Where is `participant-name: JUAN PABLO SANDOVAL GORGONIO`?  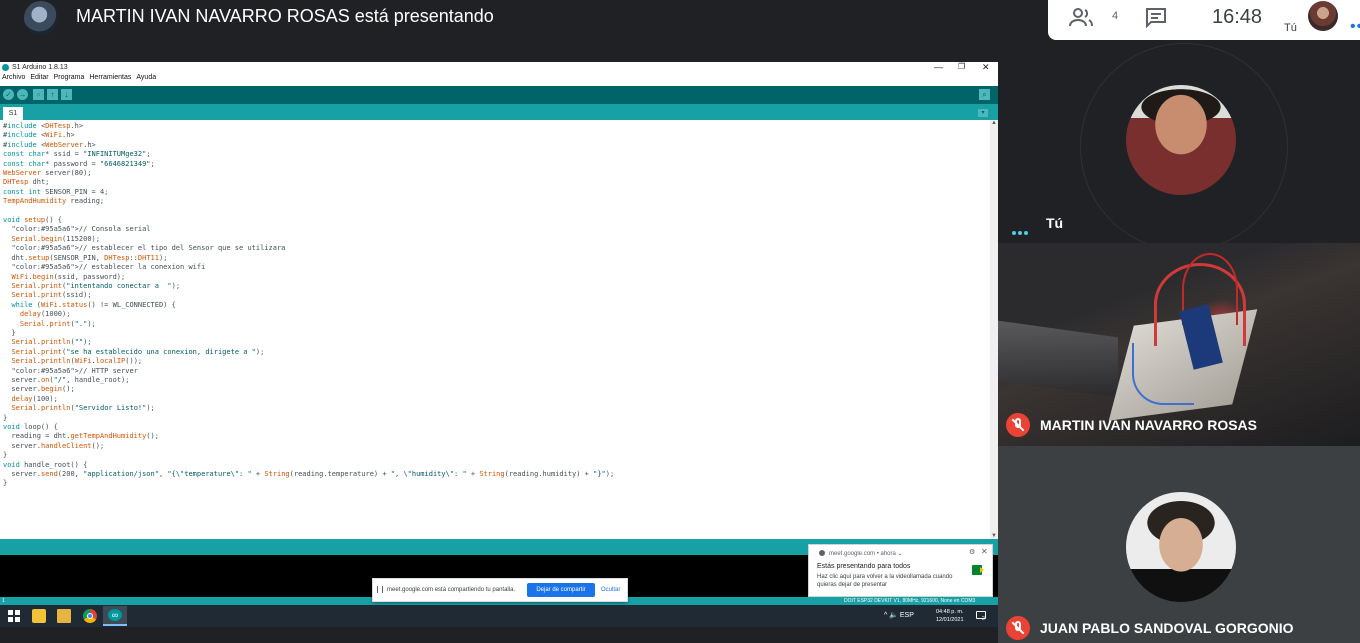
participant-name: JUAN PABLO SANDOVAL GORGONIO is located at coordinates (1167, 628).